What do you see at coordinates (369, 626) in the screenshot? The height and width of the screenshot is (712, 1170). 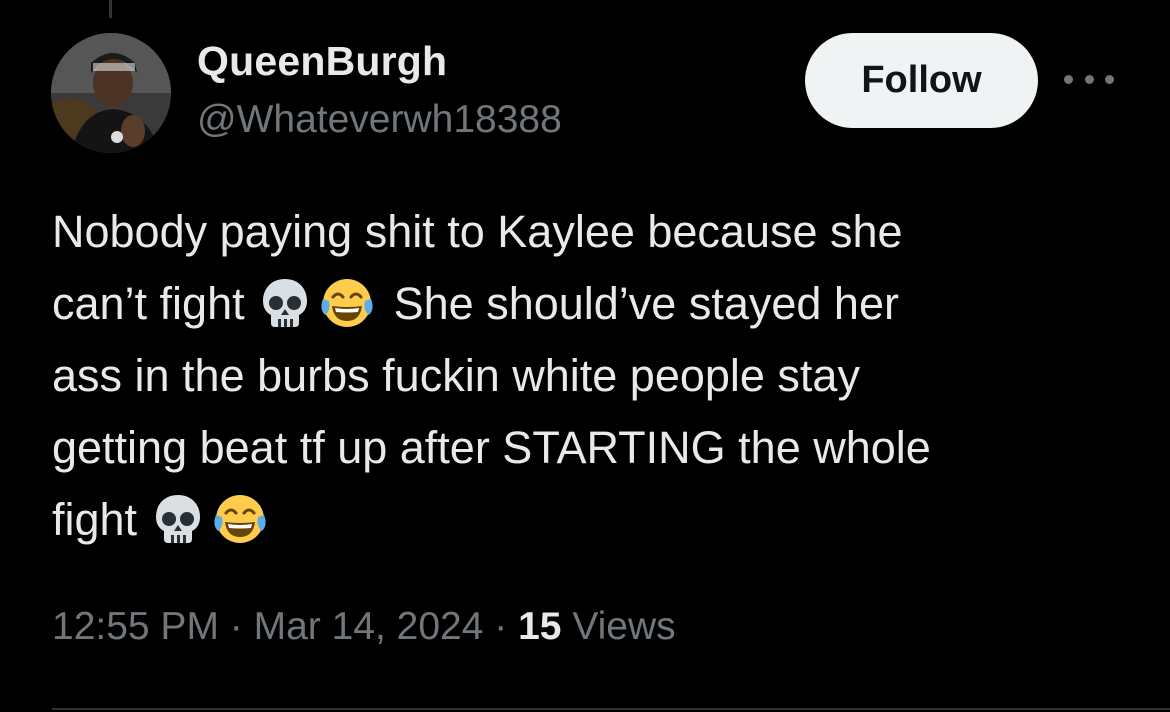 I see `tweet-date: Mar 14, 2024` at bounding box center [369, 626].